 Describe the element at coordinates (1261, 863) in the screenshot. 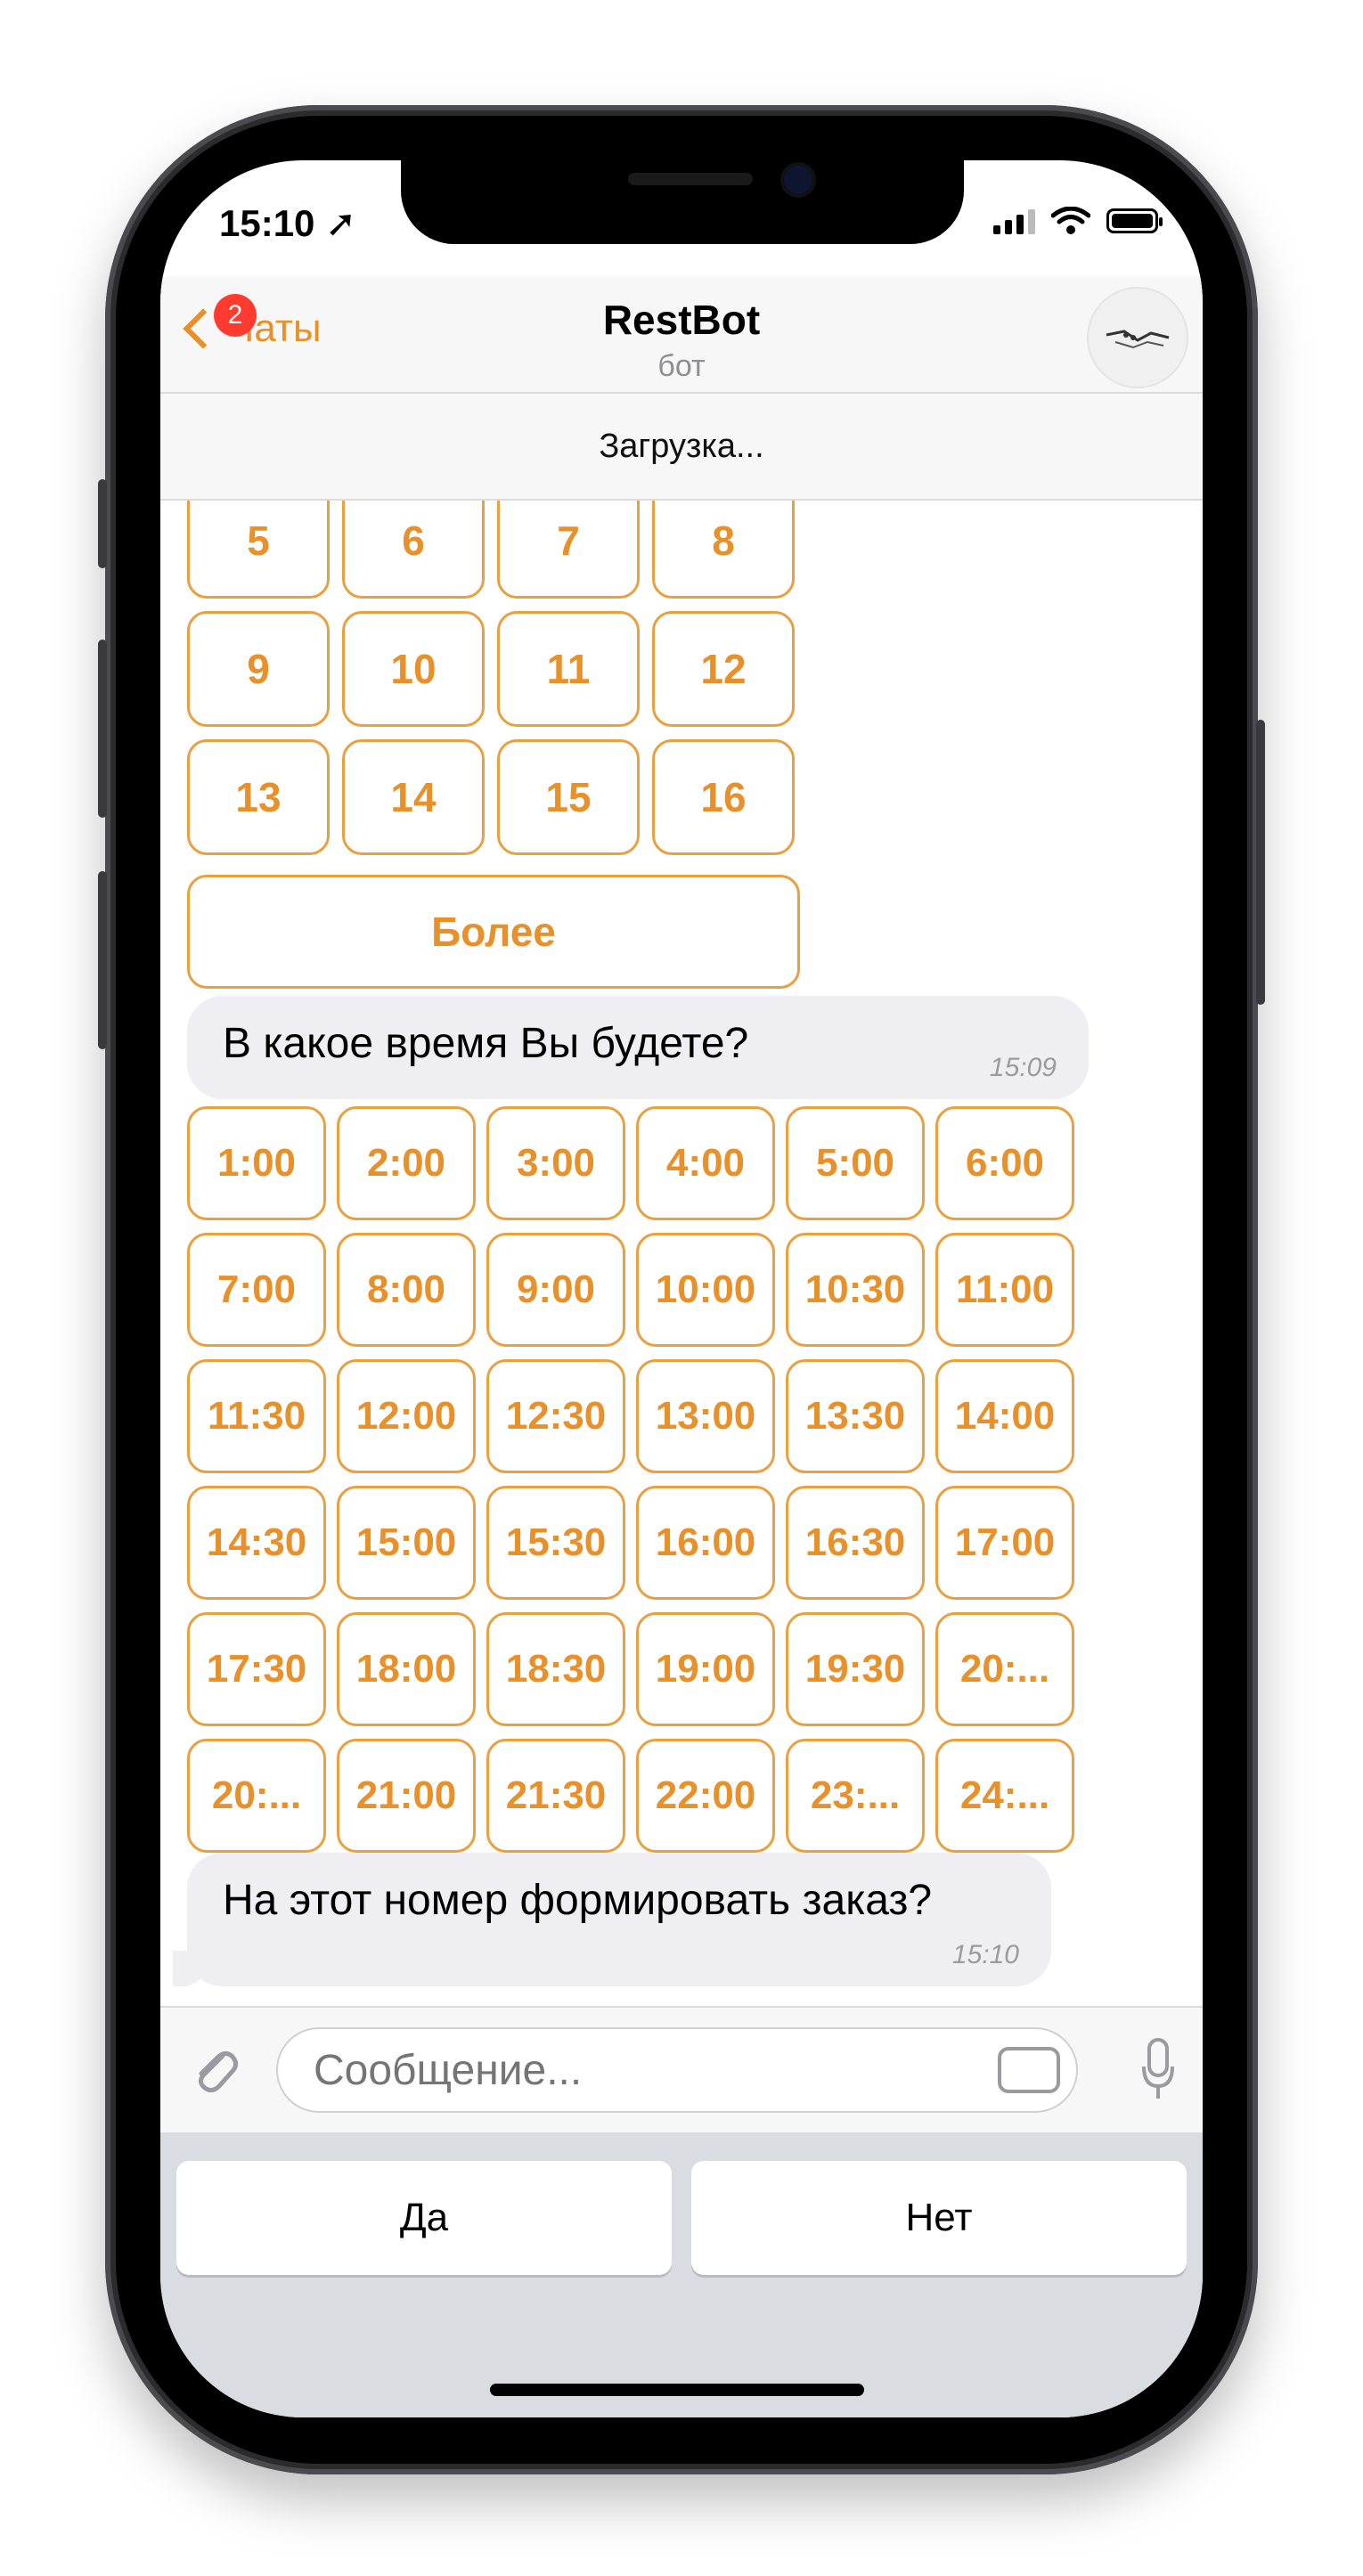

I see `power-button` at that location.